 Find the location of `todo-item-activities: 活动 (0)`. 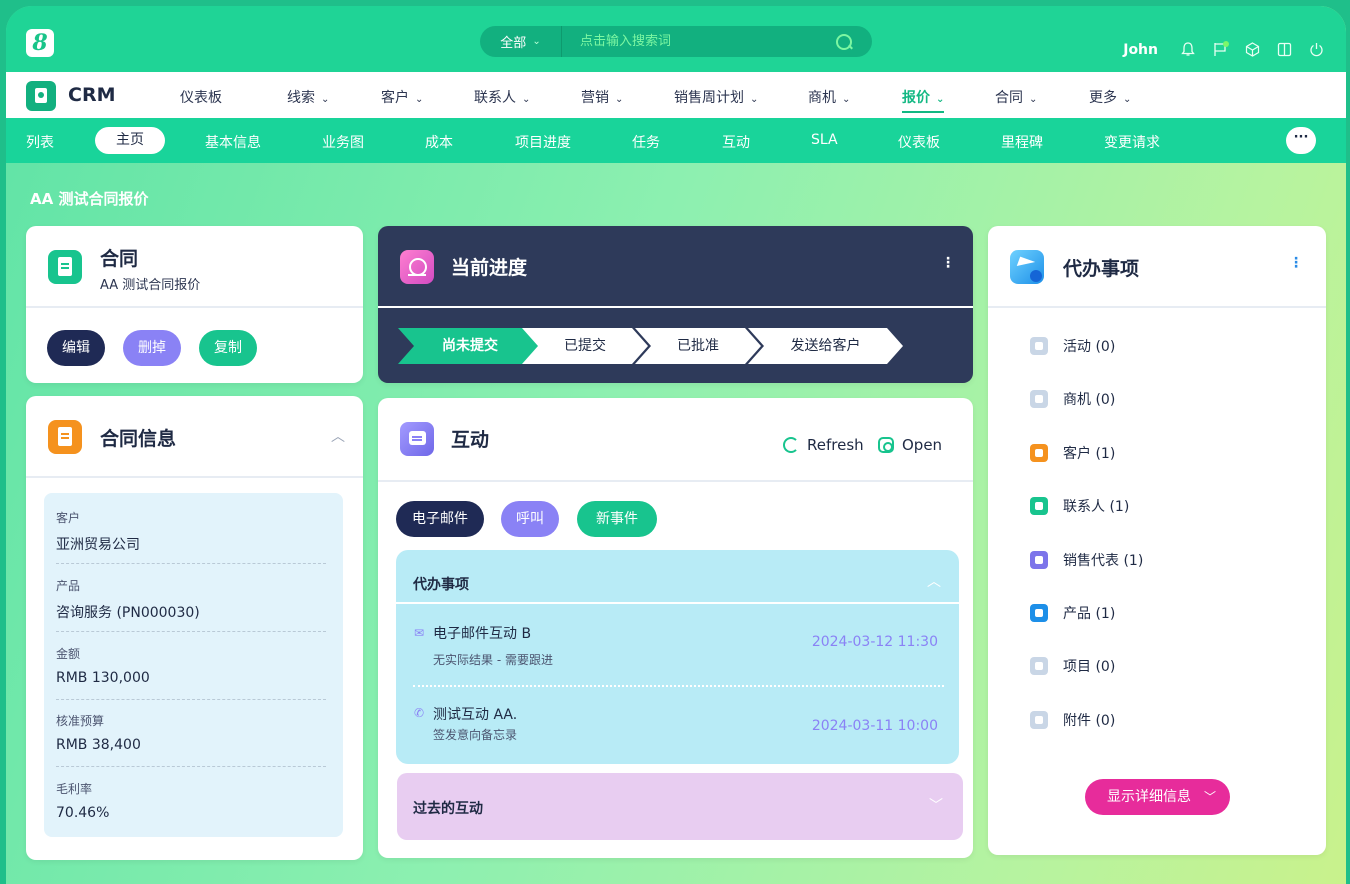

todo-item-activities: 活动 (0) is located at coordinates (1072, 346).